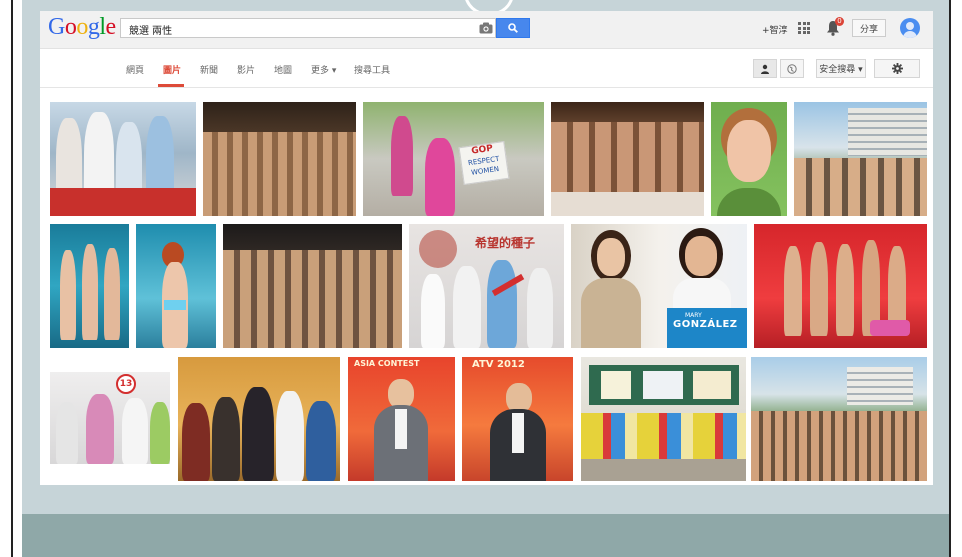 The width and height of the screenshot is (962, 557). Describe the element at coordinates (505, 243) in the screenshot. I see `seed-banner-text: 希望的種子` at that location.